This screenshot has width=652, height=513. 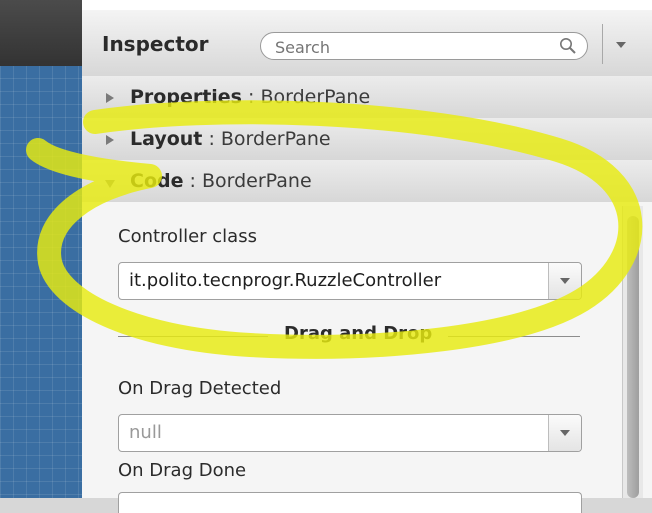 I want to click on section-title-layout: Layout : BorderPane, so click(x=230, y=139).